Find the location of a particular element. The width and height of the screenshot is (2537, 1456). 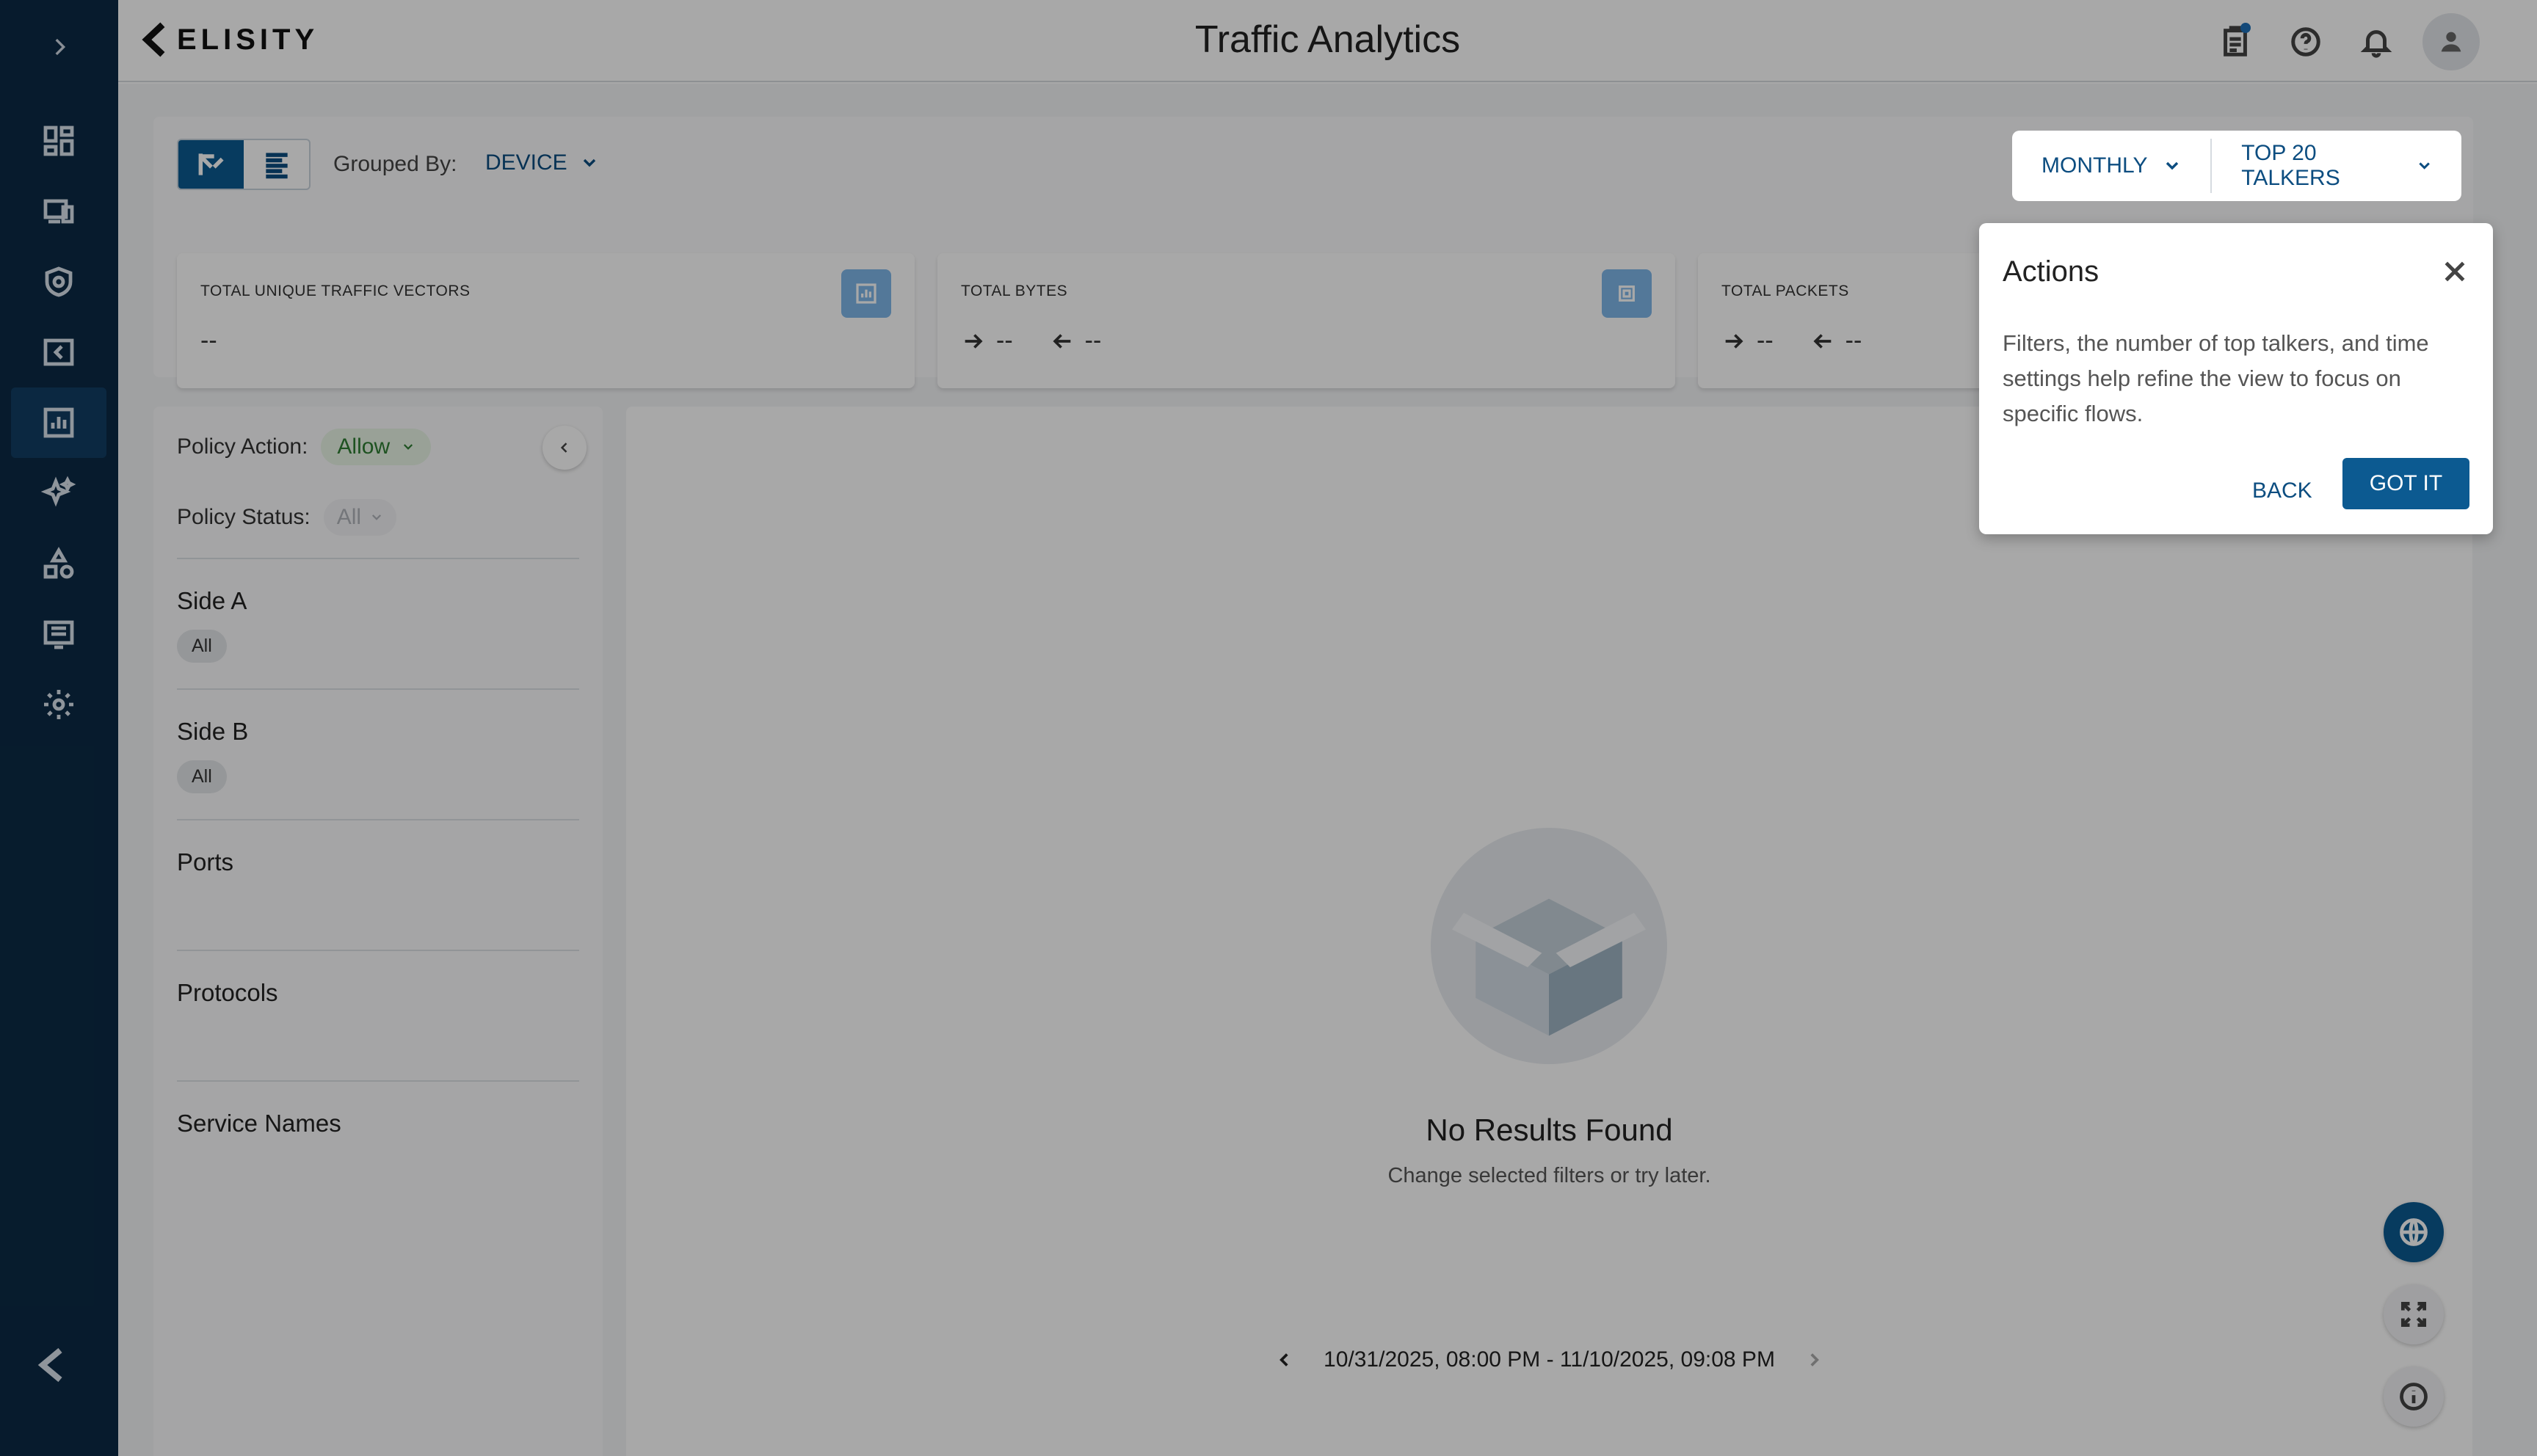

period-dropdown: MONTHLY is located at coordinates (2111, 166).